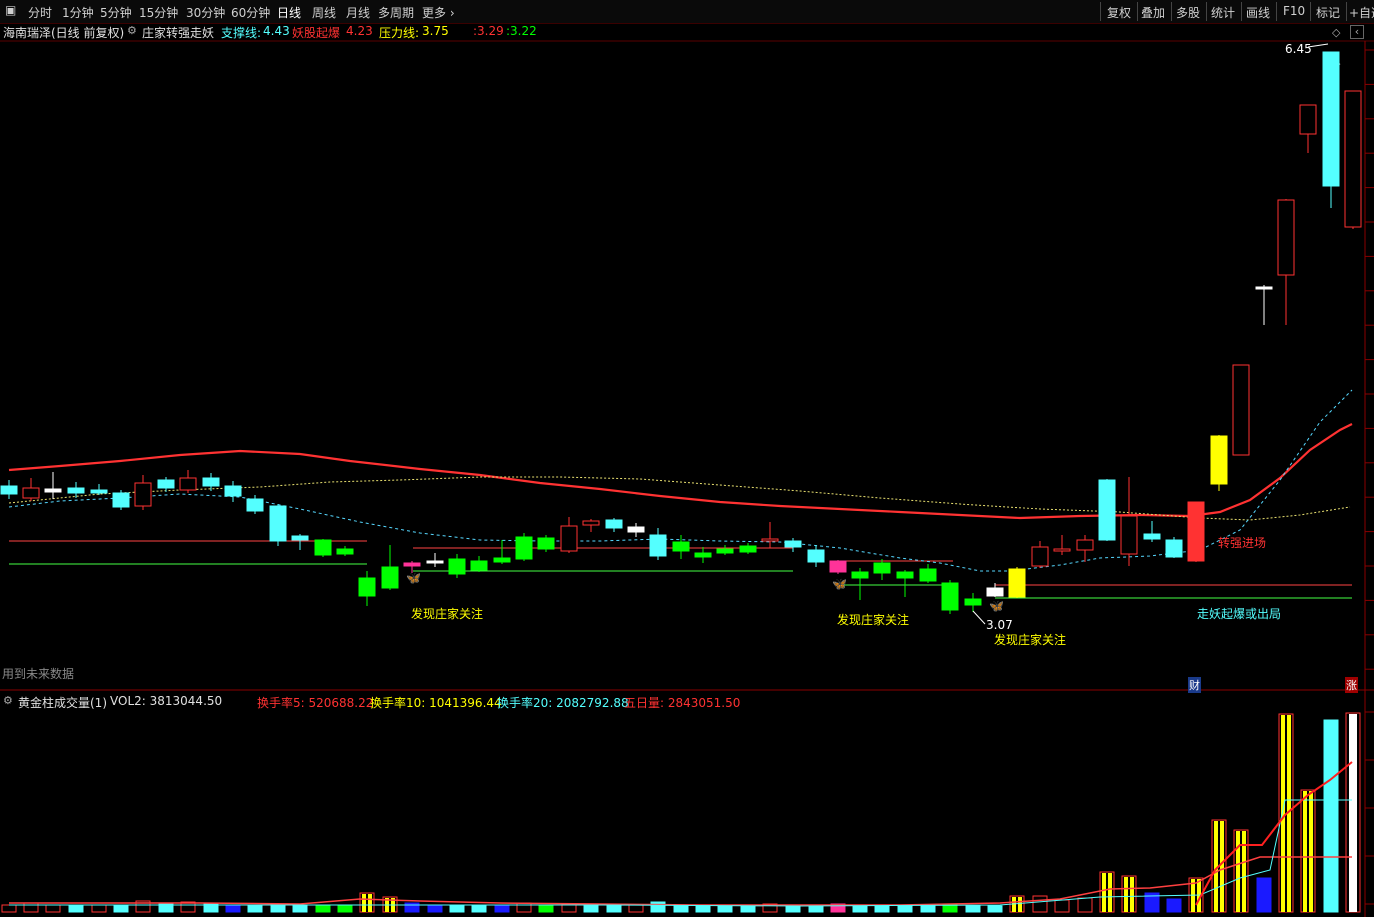  Describe the element at coordinates (1298, 49) in the screenshot. I see `high-price-label: 6.45` at that location.